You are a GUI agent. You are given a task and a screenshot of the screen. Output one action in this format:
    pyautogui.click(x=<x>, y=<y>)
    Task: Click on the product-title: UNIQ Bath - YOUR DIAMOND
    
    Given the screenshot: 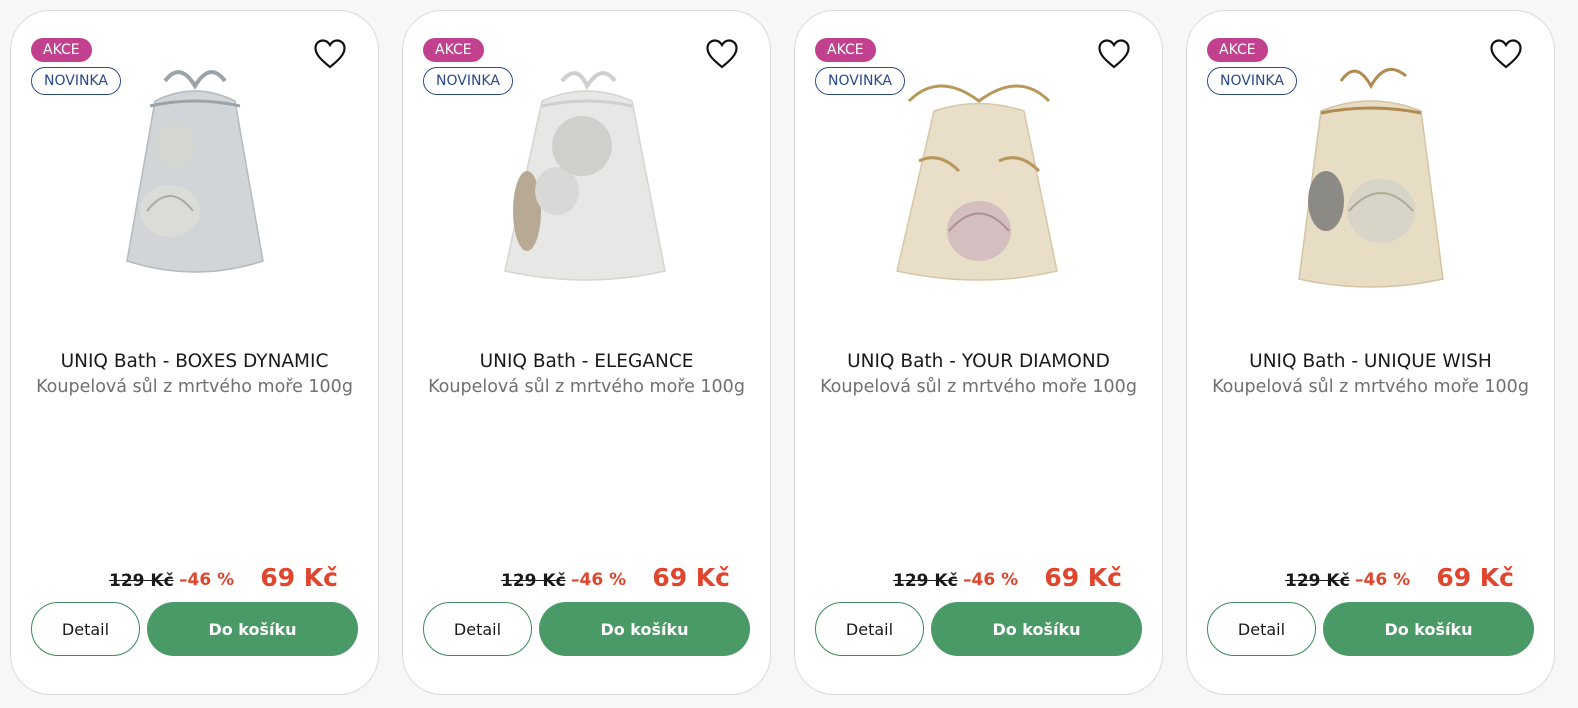 What is the action you would take?
    pyautogui.click(x=978, y=361)
    